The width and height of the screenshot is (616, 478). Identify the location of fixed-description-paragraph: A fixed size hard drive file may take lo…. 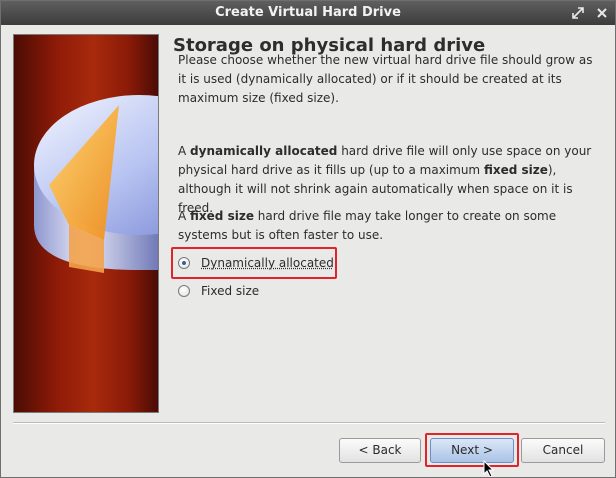
(390, 226).